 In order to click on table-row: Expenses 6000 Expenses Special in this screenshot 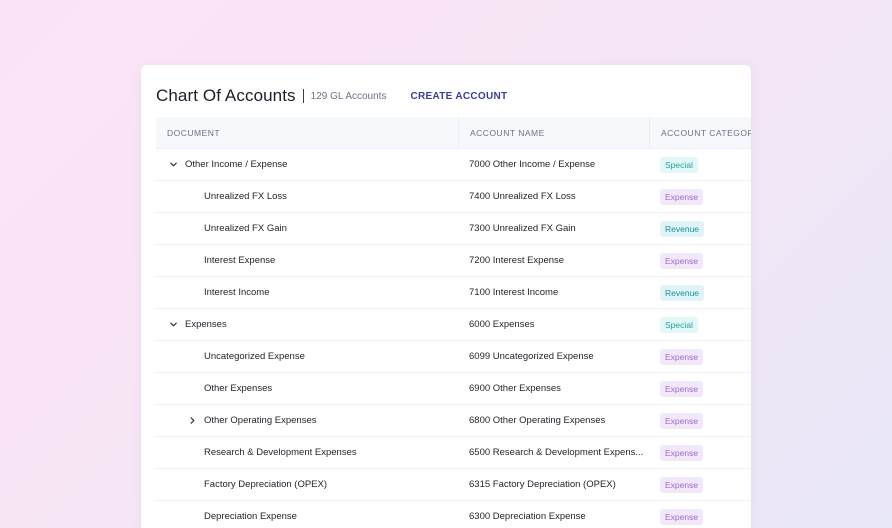, I will do `click(453, 325)`.